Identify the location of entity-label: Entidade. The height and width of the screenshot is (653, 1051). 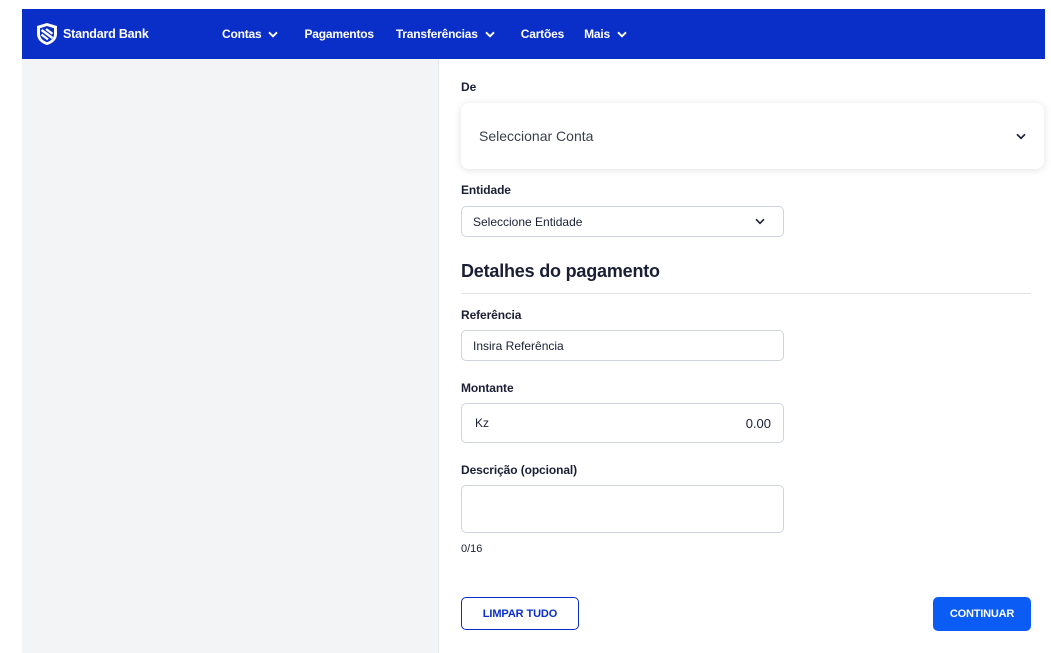
(486, 190).